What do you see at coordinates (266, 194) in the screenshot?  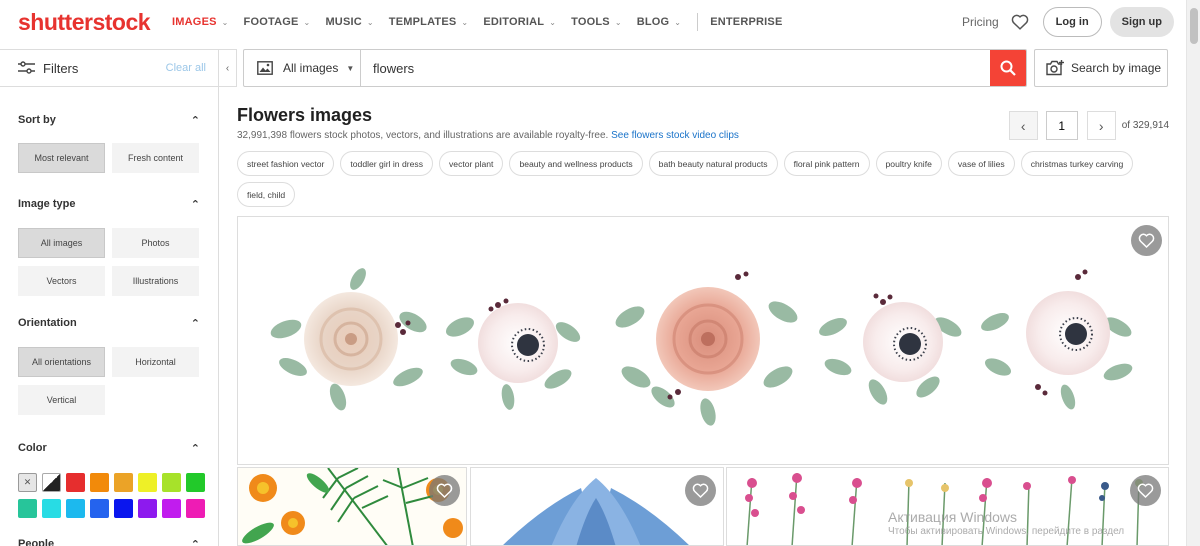 I see `related-tag: field, child` at bounding box center [266, 194].